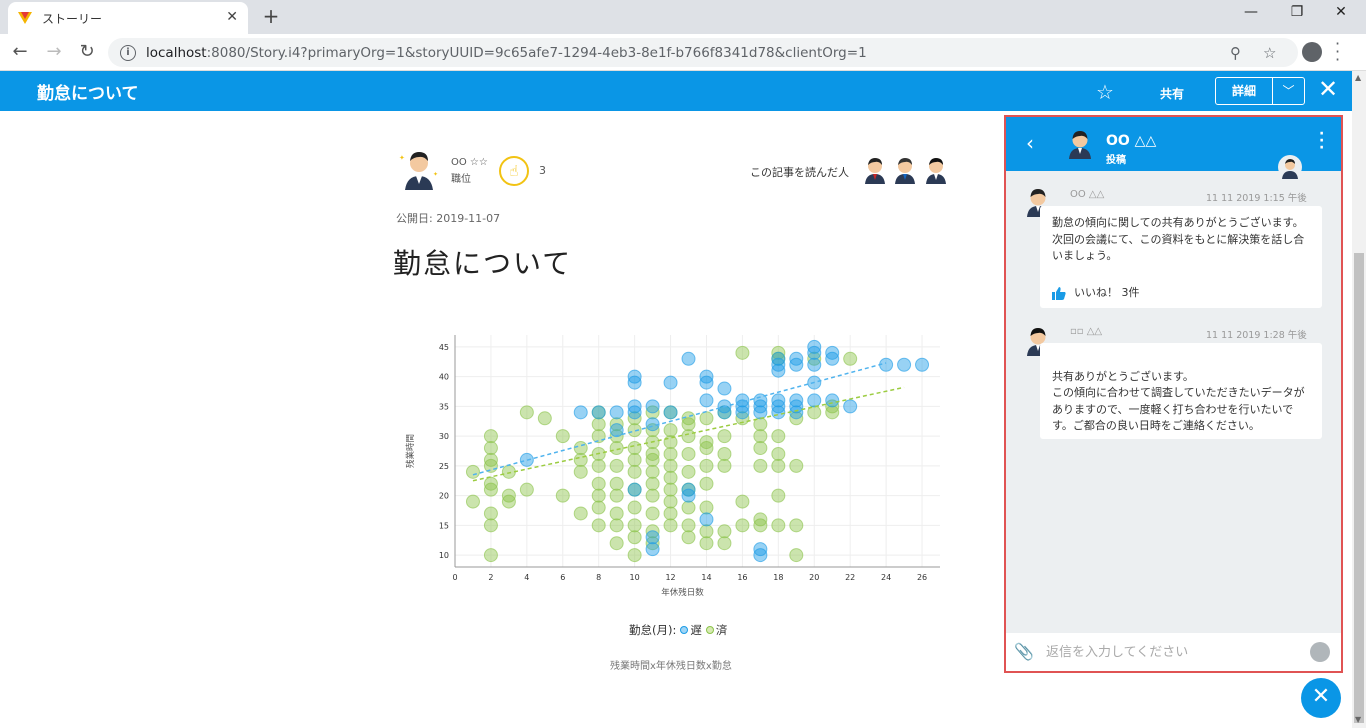 The height and width of the screenshot is (728, 1366). Describe the element at coordinates (1321, 698) in the screenshot. I see `close-comments-fab: ✕` at that location.